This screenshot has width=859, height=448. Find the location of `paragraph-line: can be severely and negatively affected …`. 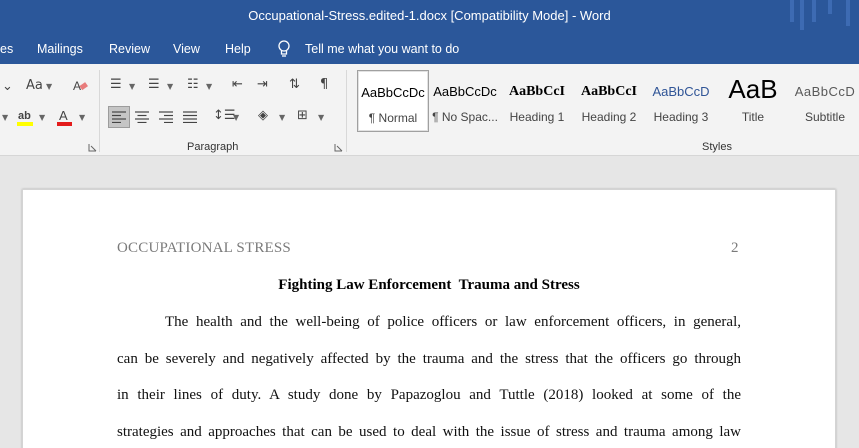

paragraph-line: can be severely and negatively affected … is located at coordinates (429, 359).